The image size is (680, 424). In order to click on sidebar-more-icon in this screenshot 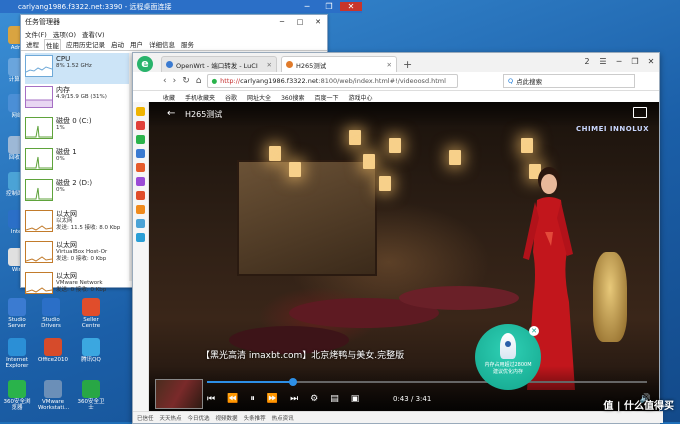, I will do `click(140, 237)`.